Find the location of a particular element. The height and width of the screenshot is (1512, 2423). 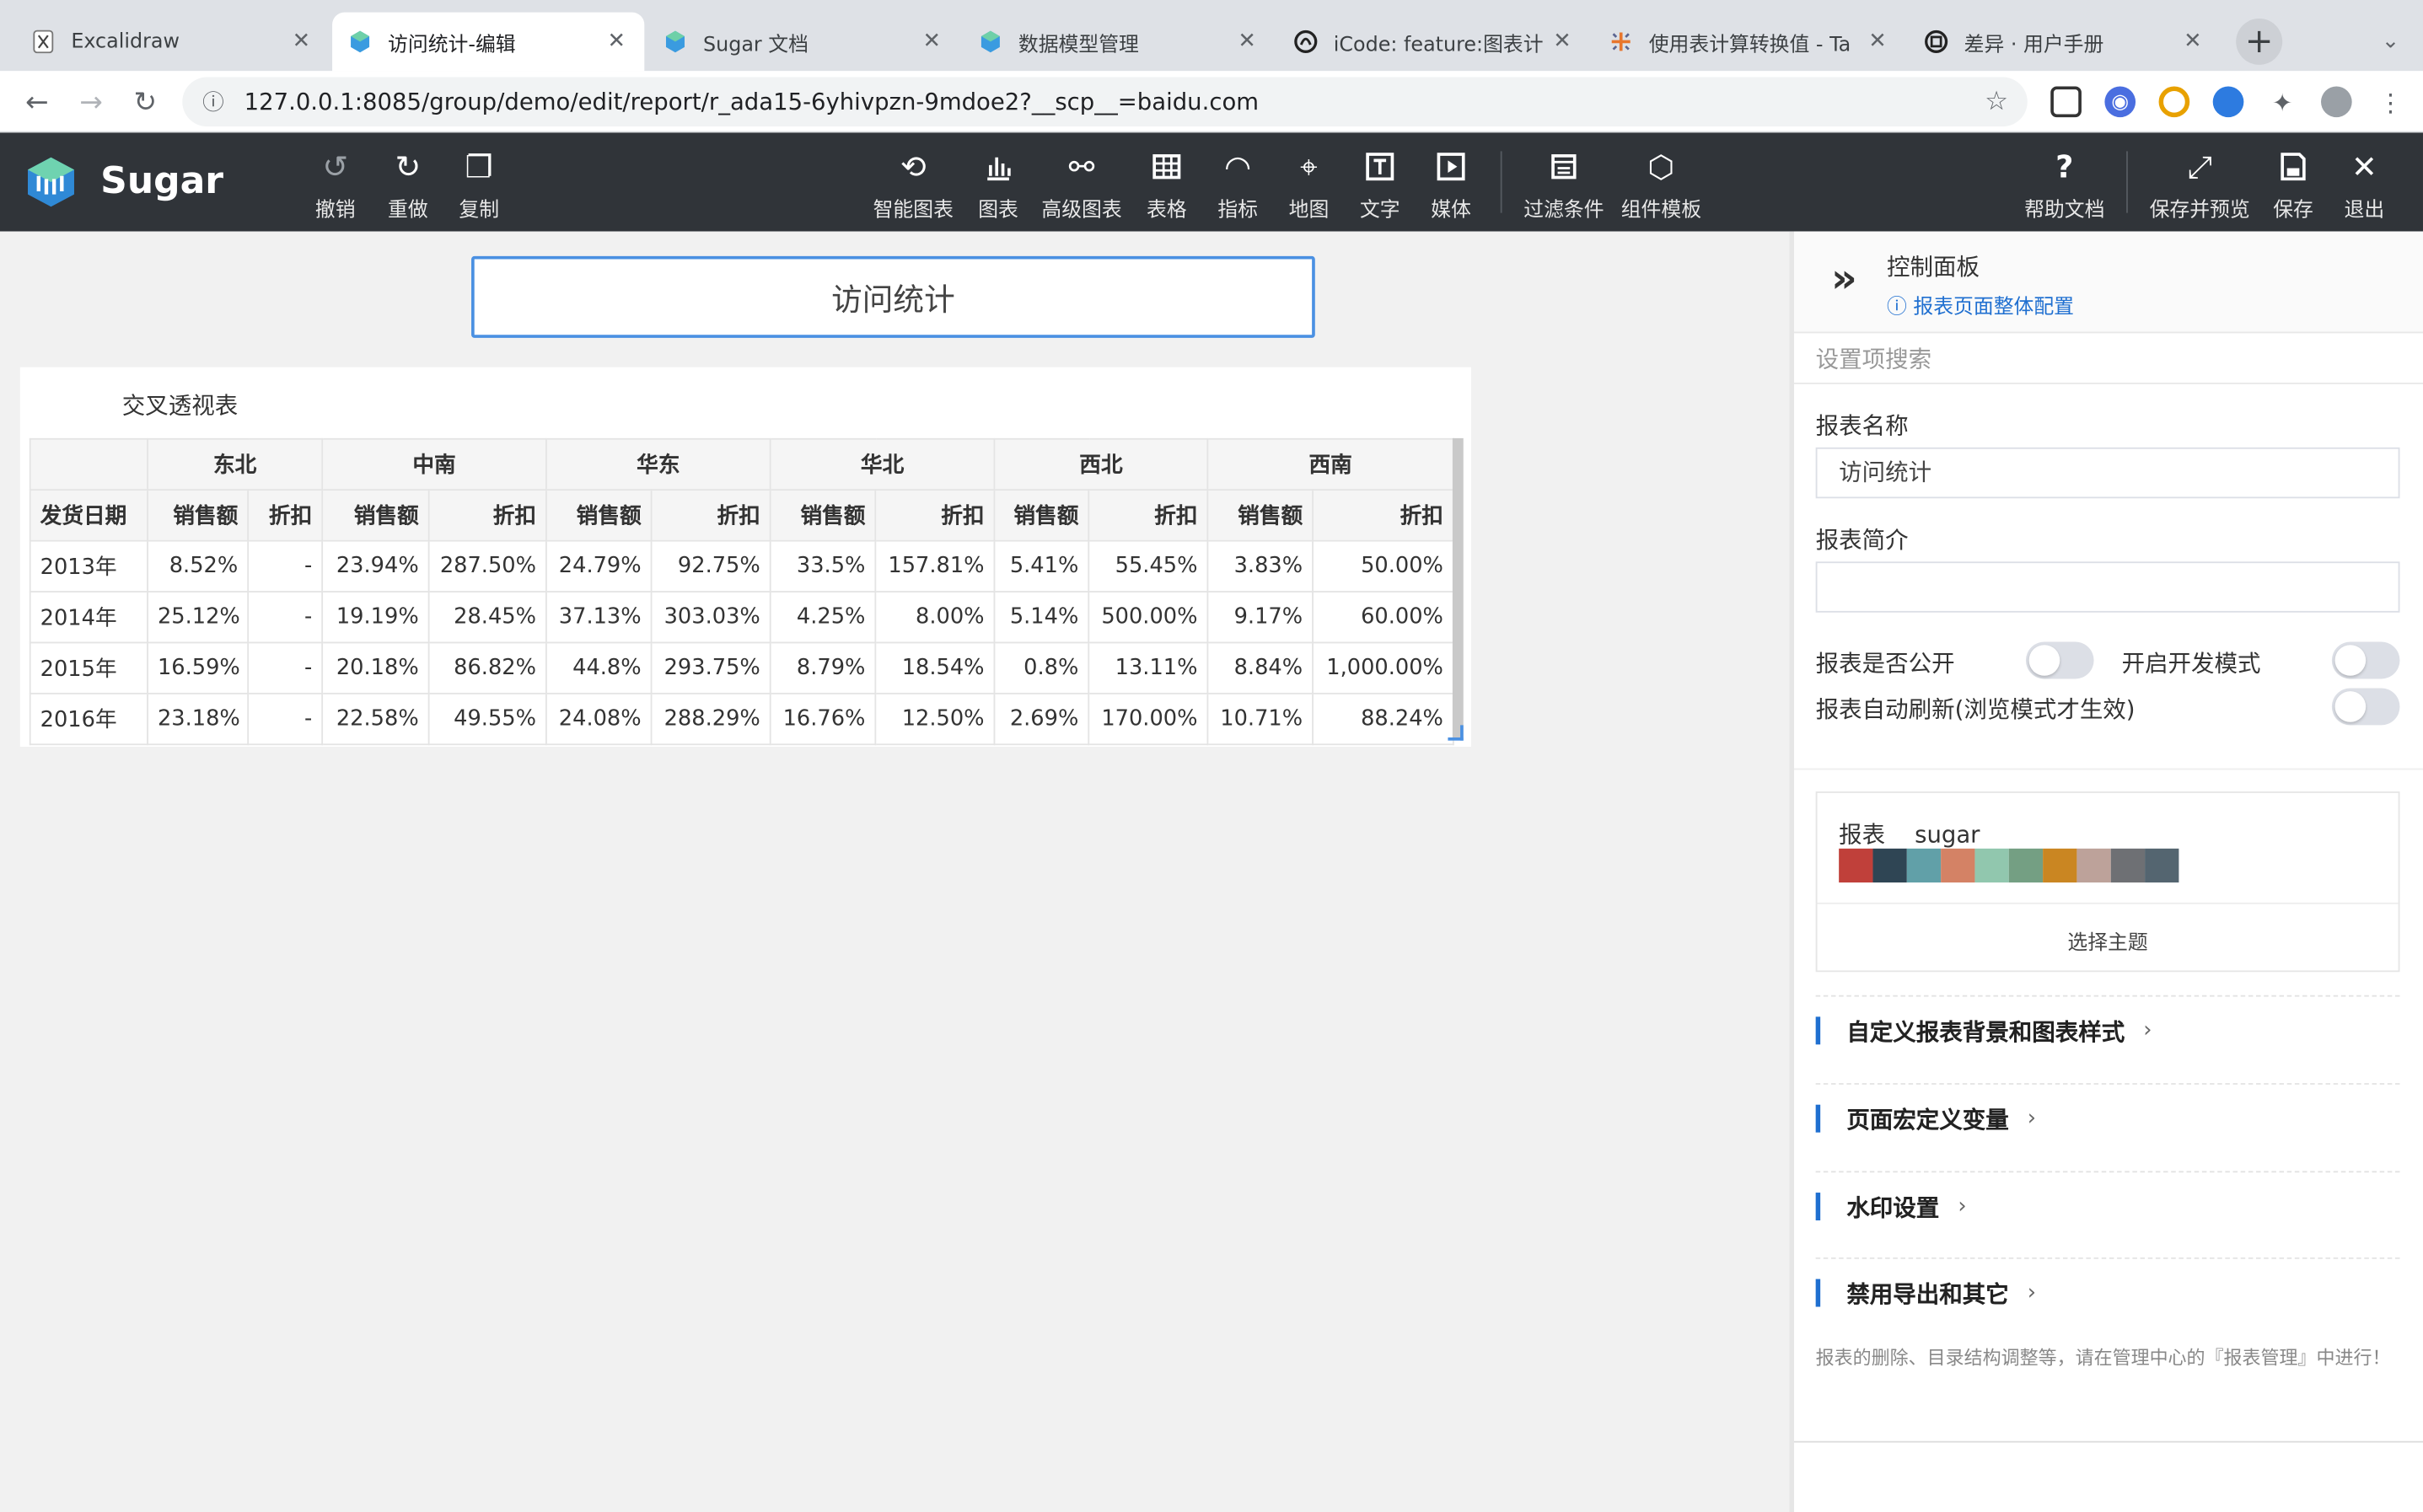

section-custom-style: 自定义报表背景和图表样式 › is located at coordinates (2107, 1031).